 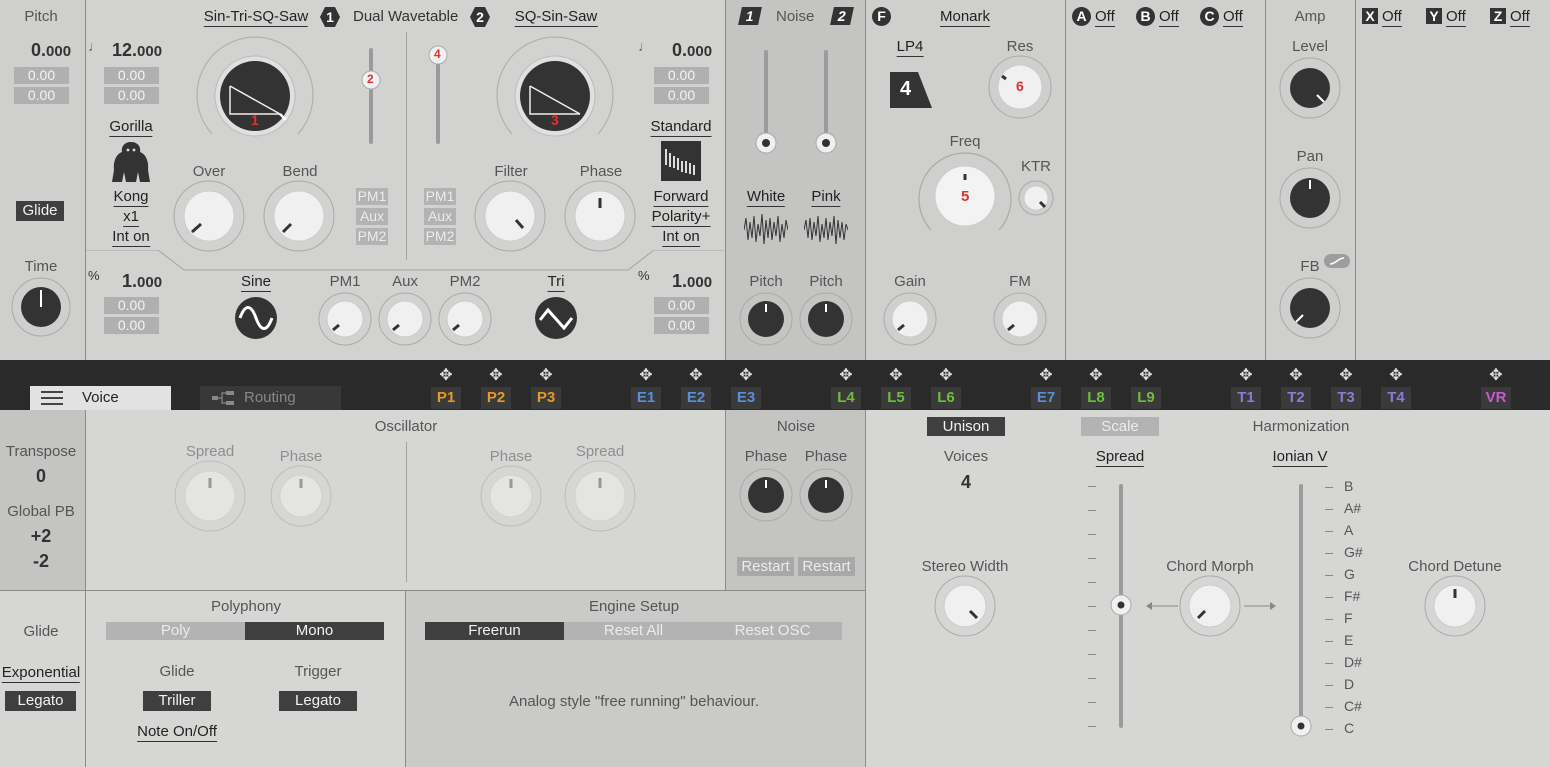 What do you see at coordinates (692, 281) in the screenshot?
I see `osc2-level-value: 1.000` at bounding box center [692, 281].